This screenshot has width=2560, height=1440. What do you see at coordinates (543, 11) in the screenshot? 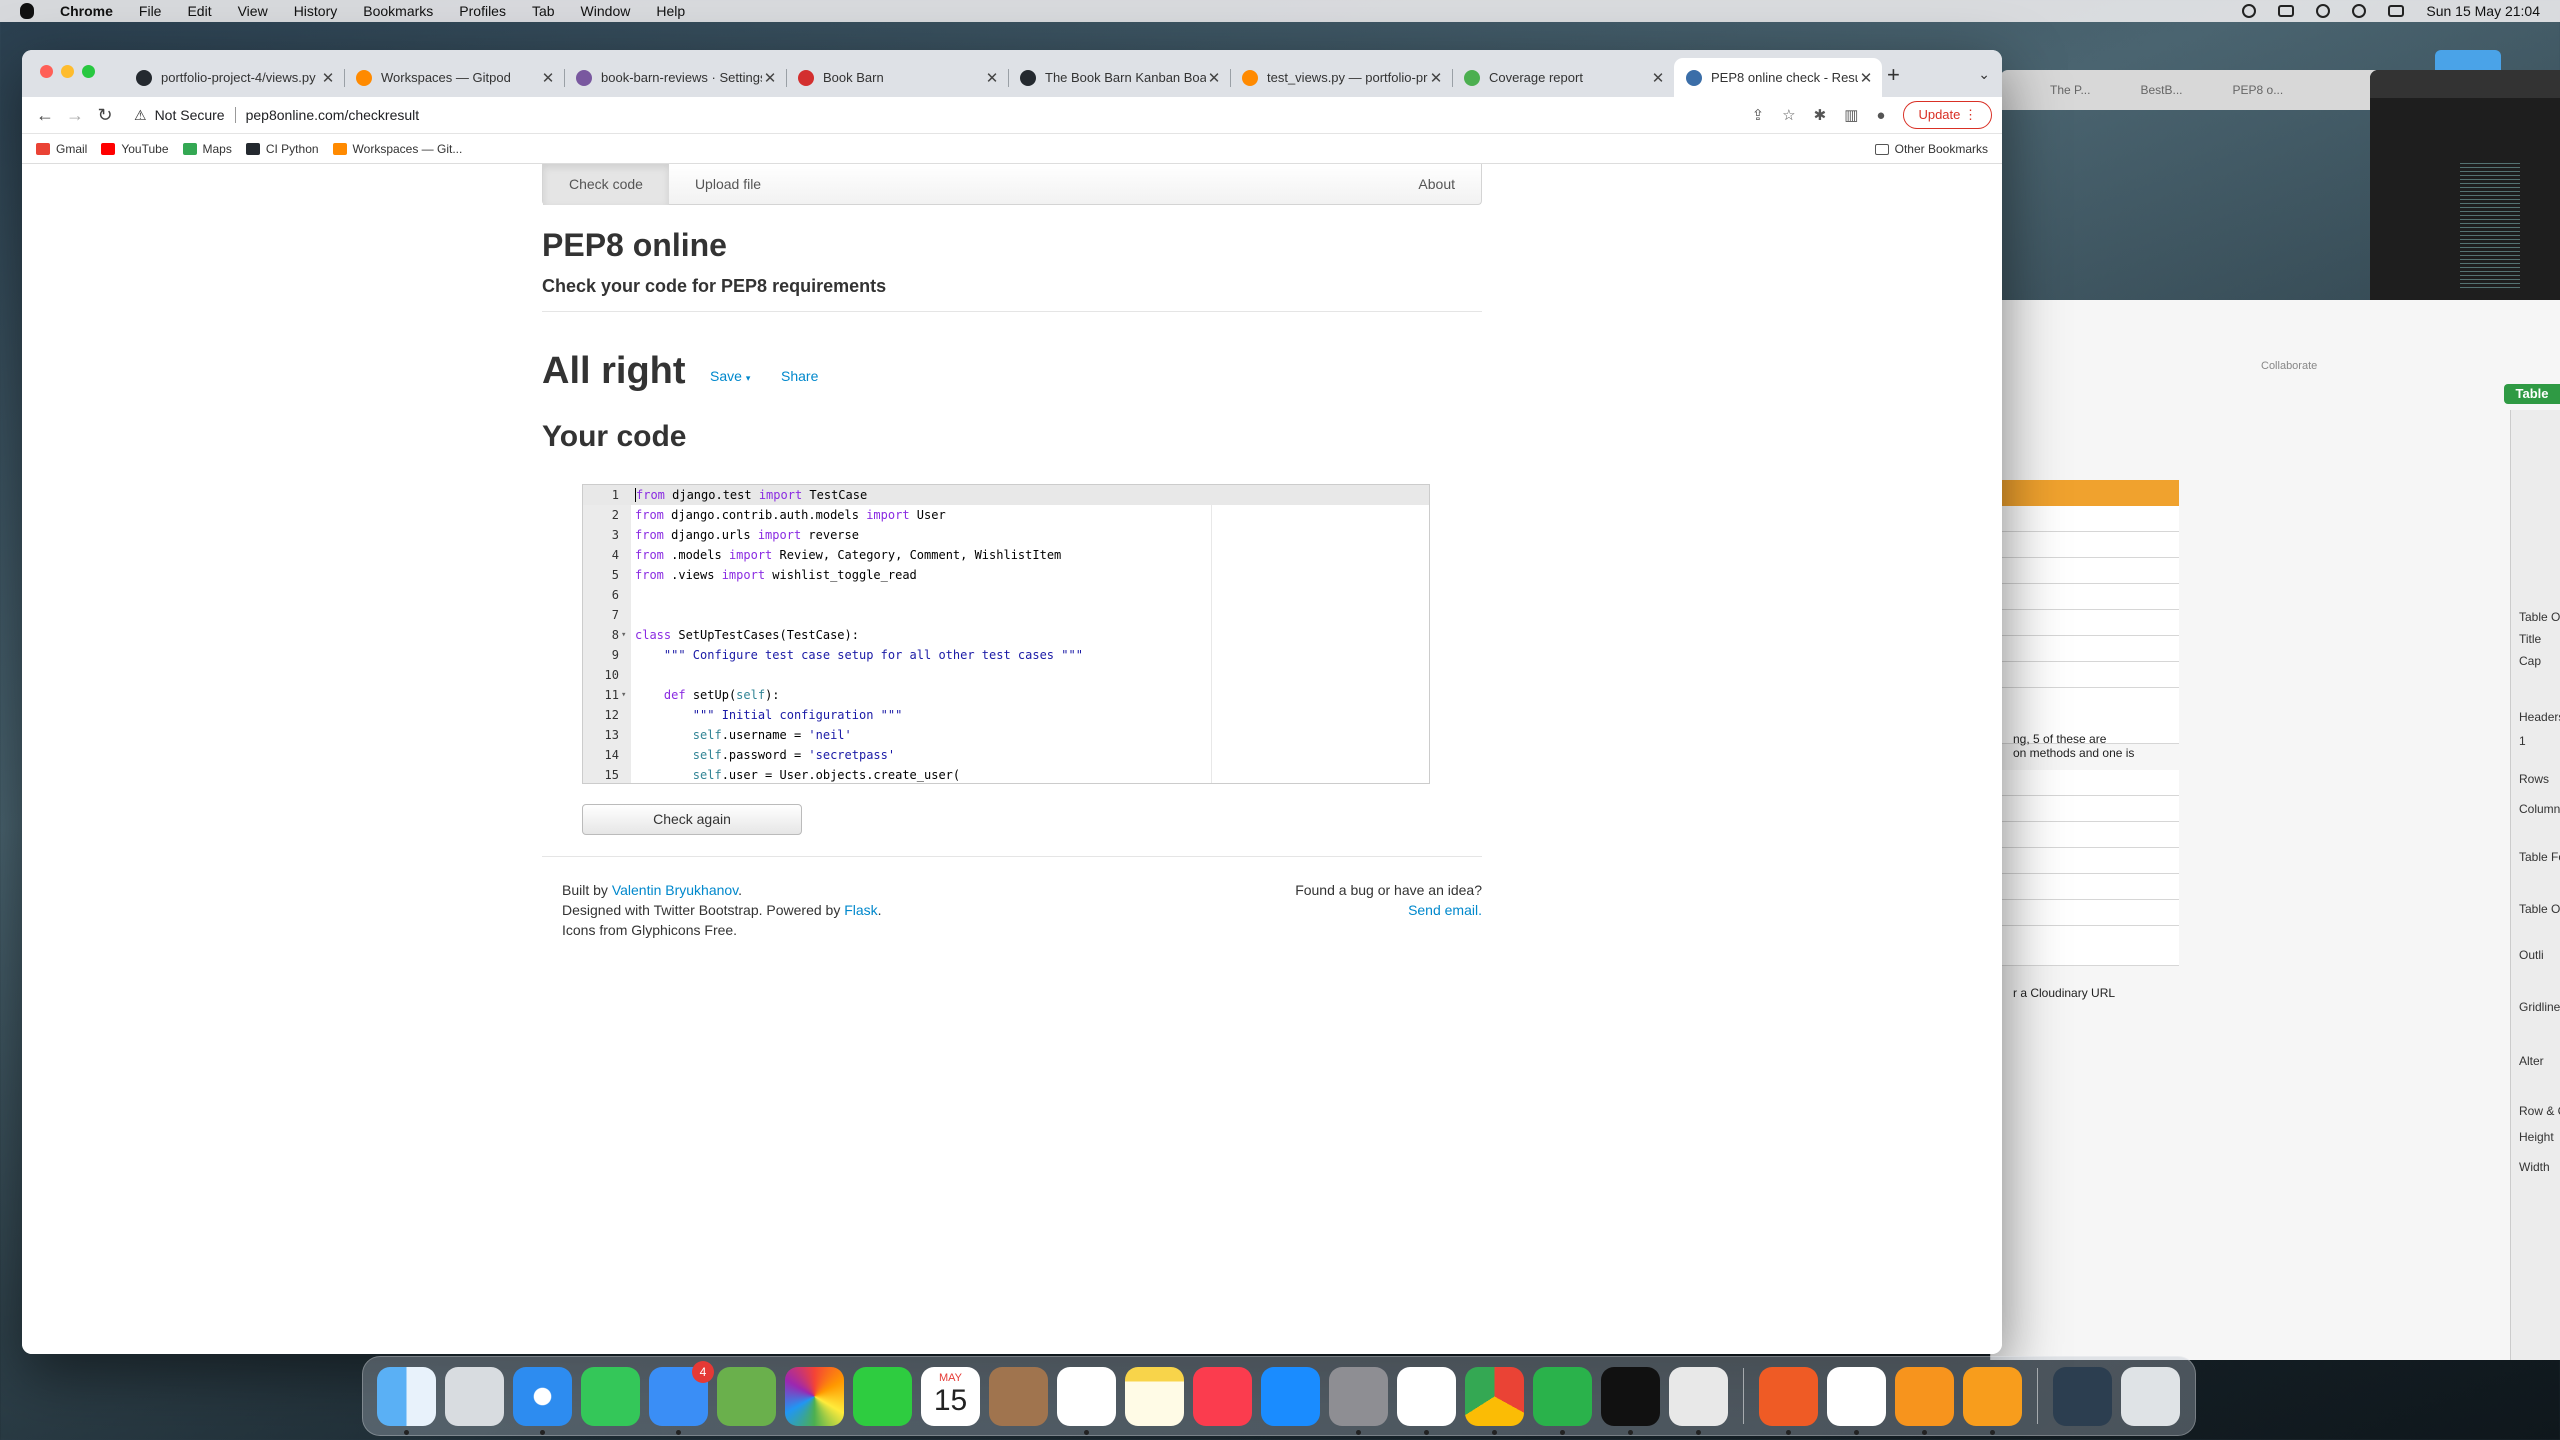
I see `menu-tab: Tab` at bounding box center [543, 11].